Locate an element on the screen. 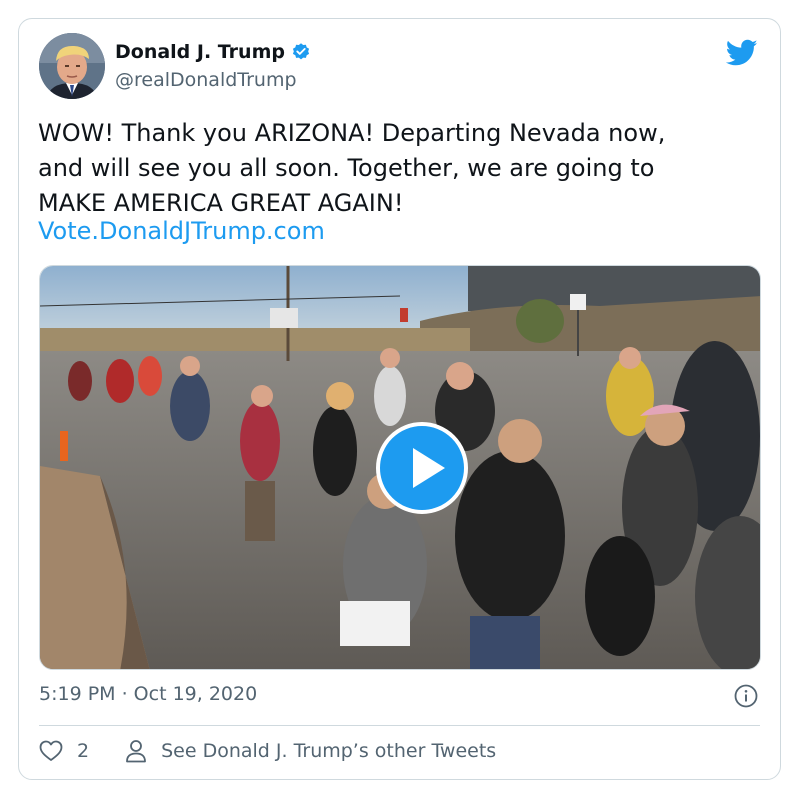 The image size is (800, 800). verified-badge-icon is located at coordinates (301, 51).